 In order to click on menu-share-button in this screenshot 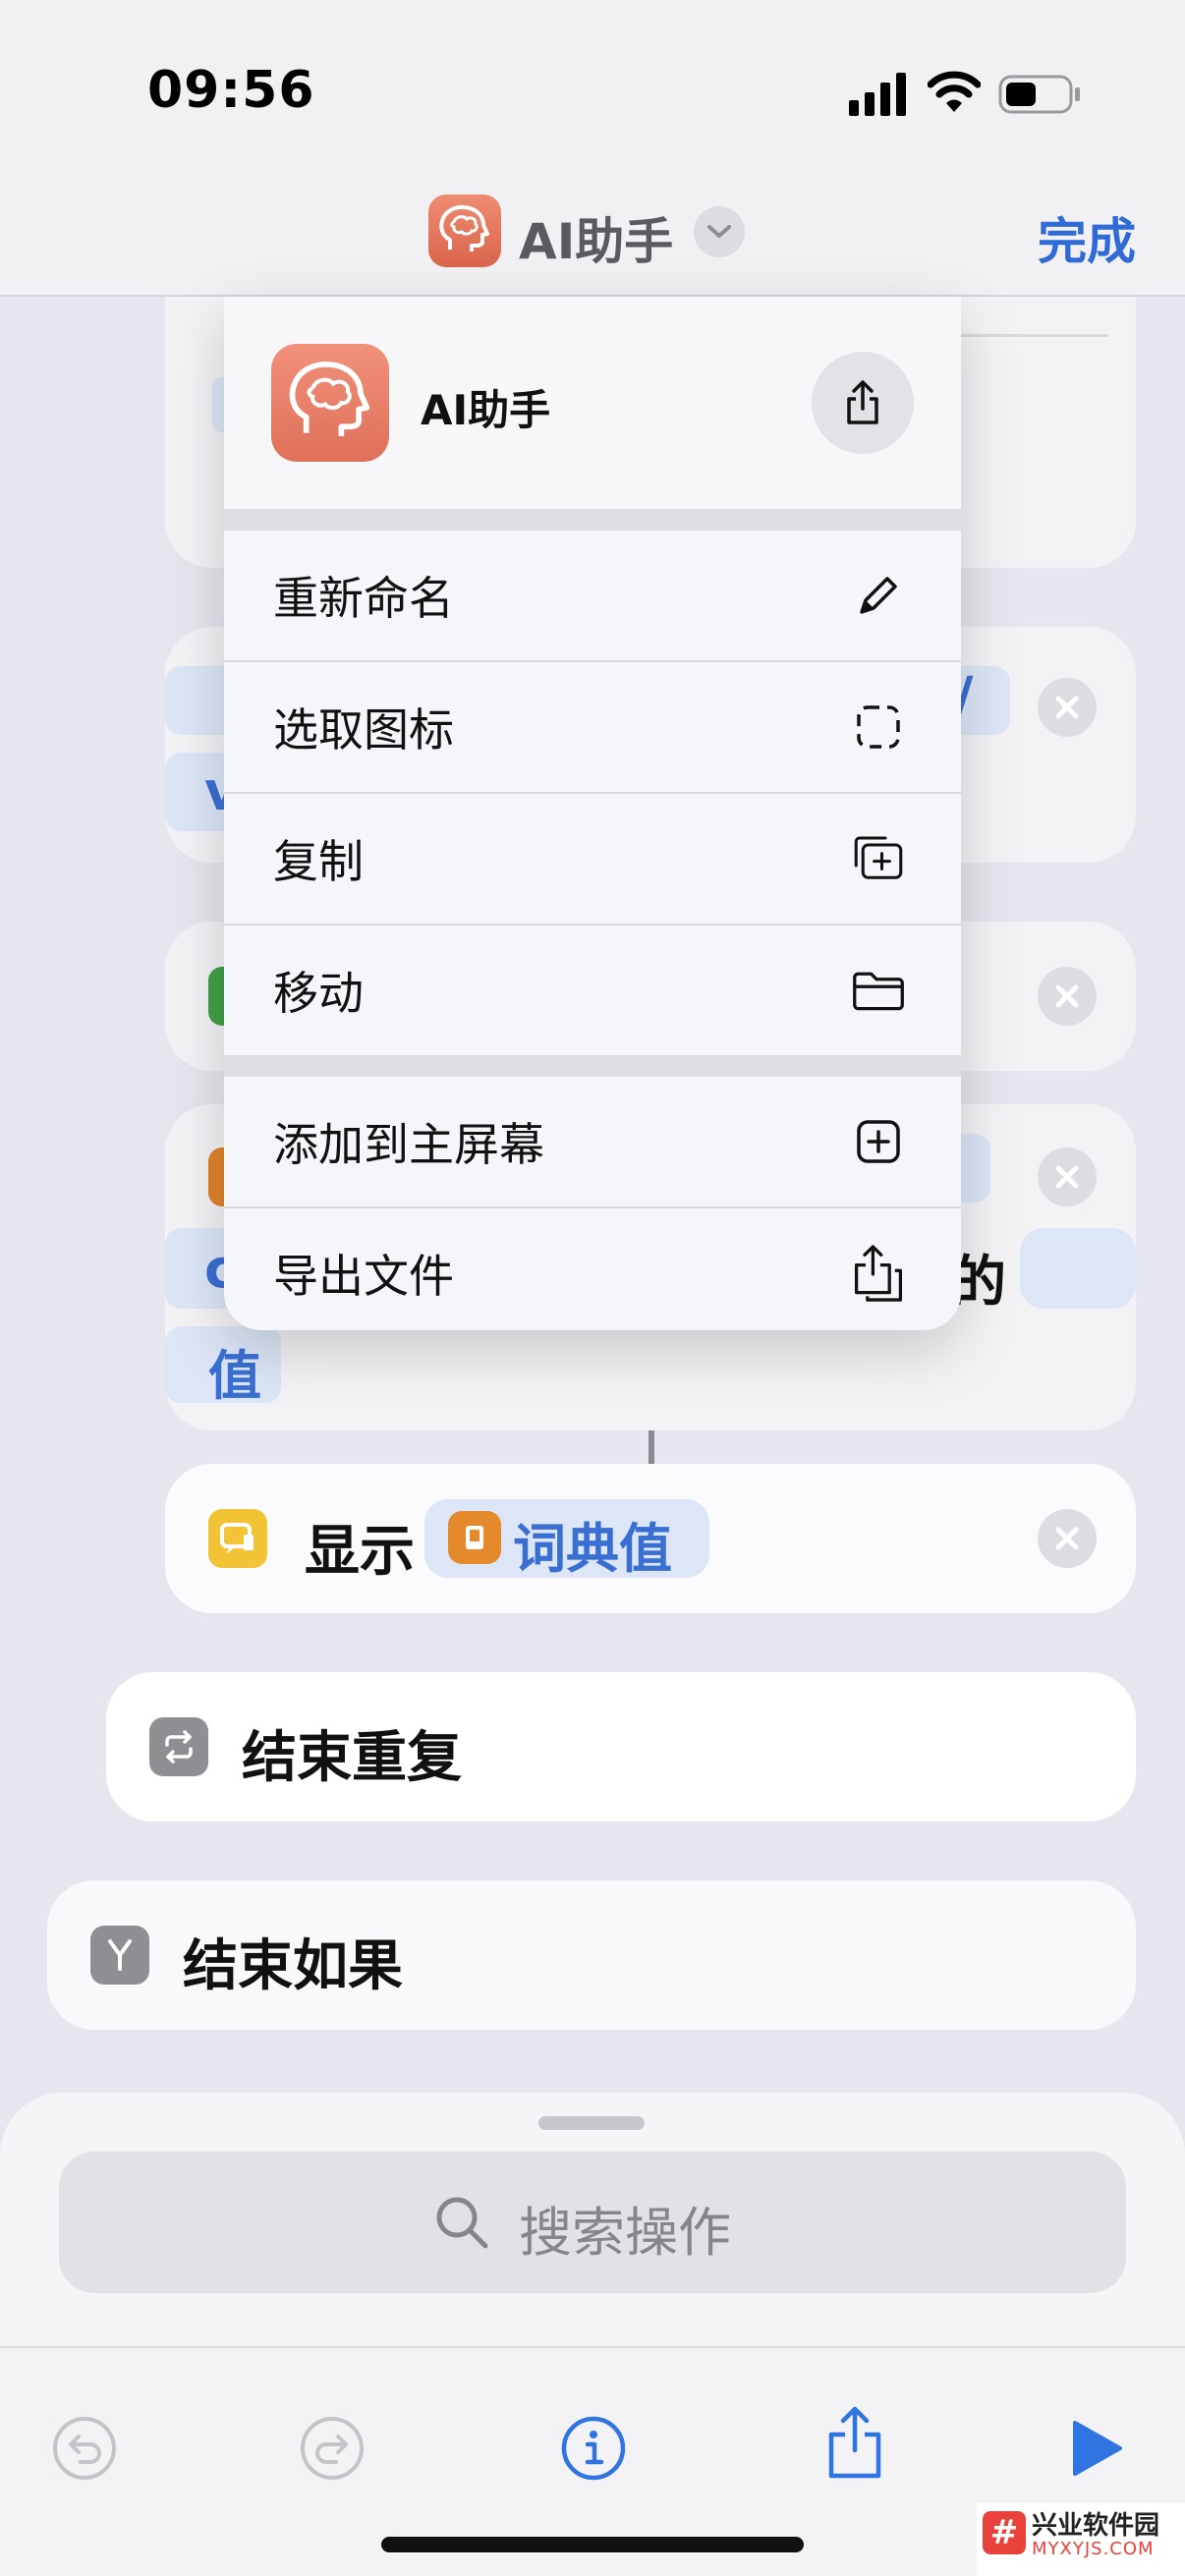, I will do `click(863, 403)`.